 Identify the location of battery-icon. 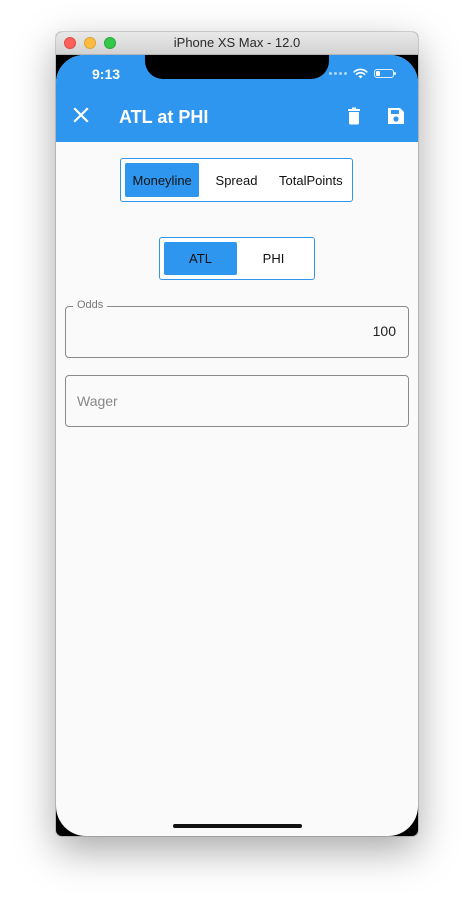
(385, 73).